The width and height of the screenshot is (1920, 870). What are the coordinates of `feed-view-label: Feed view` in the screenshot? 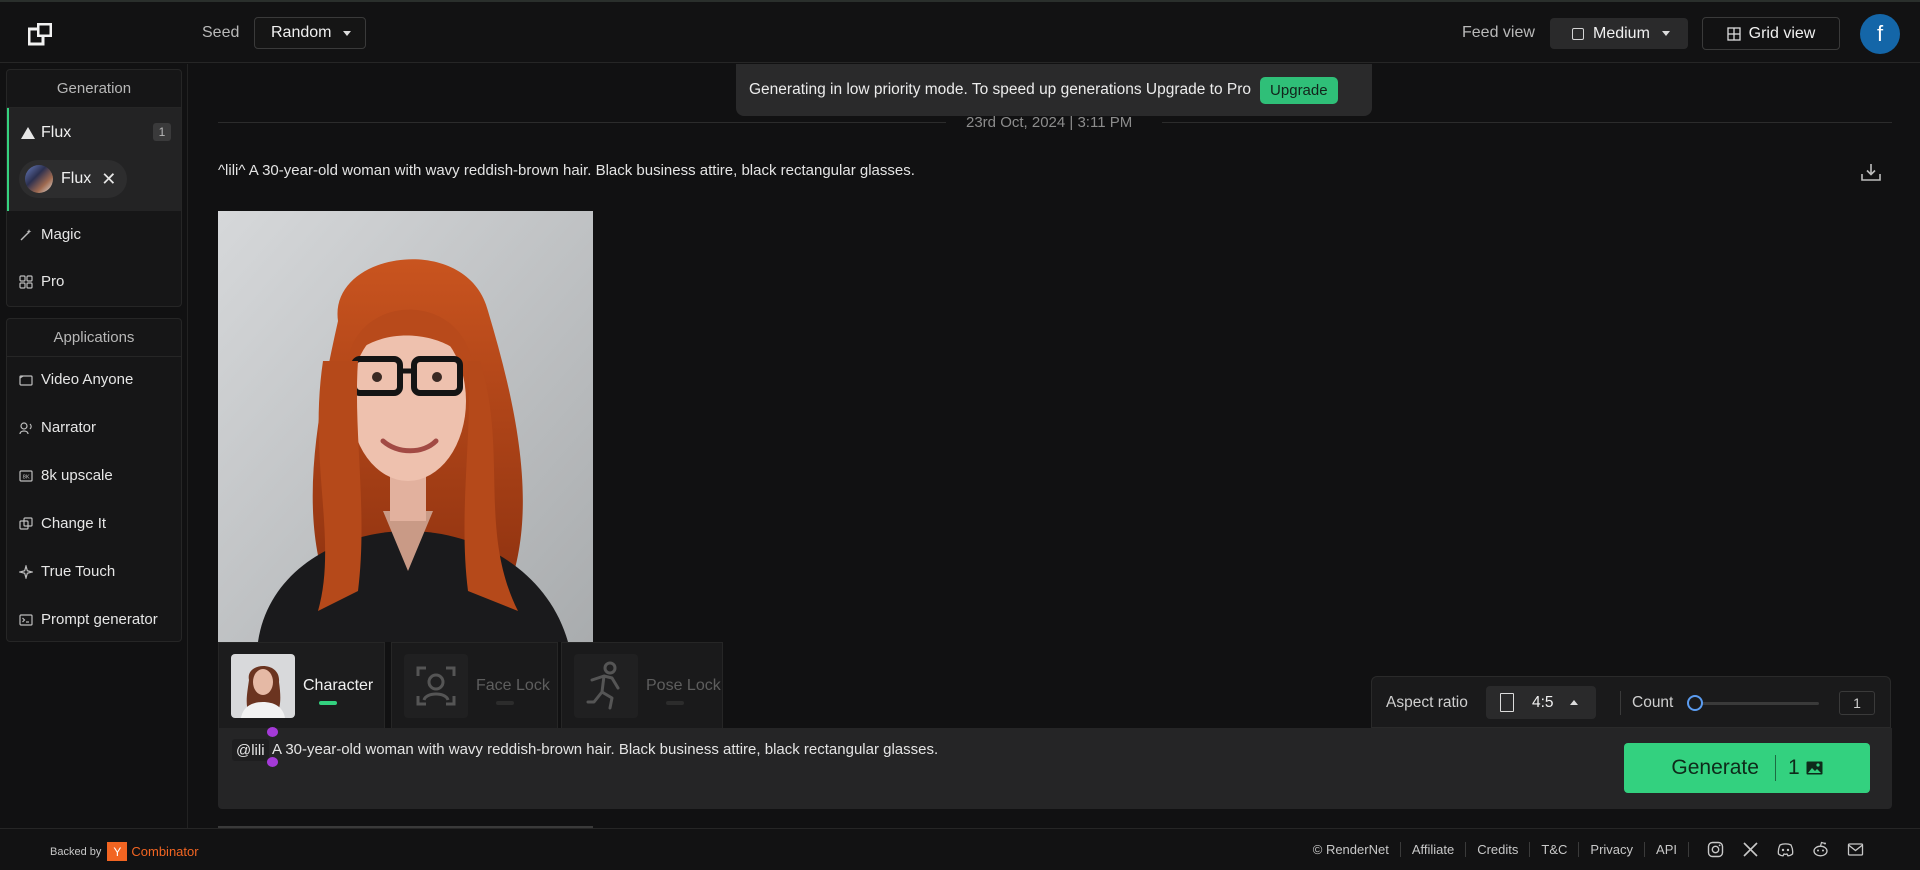 It's located at (1498, 32).